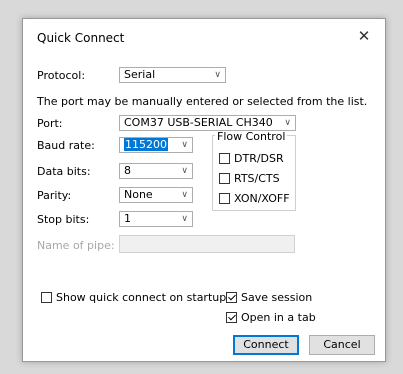 This screenshot has height=374, width=403. What do you see at coordinates (278, 317) in the screenshot?
I see `open-in-tab-label: Open in a tab` at bounding box center [278, 317].